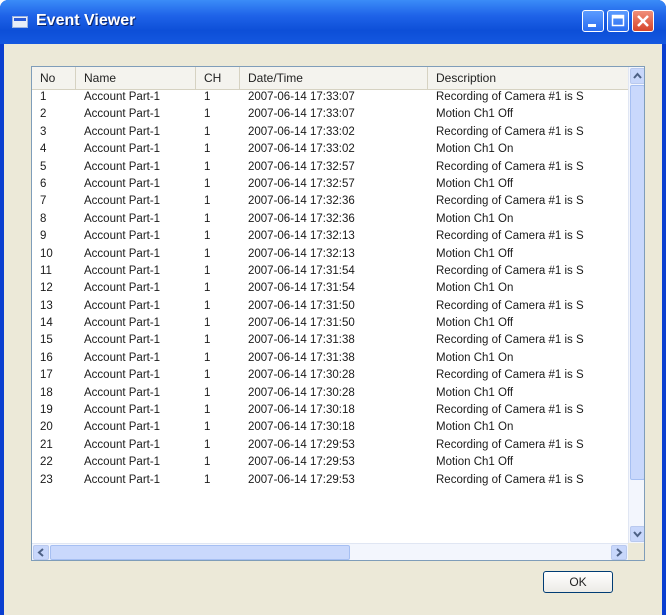 The image size is (666, 615). Describe the element at coordinates (43, 97) in the screenshot. I see `cell-no: 1` at that location.